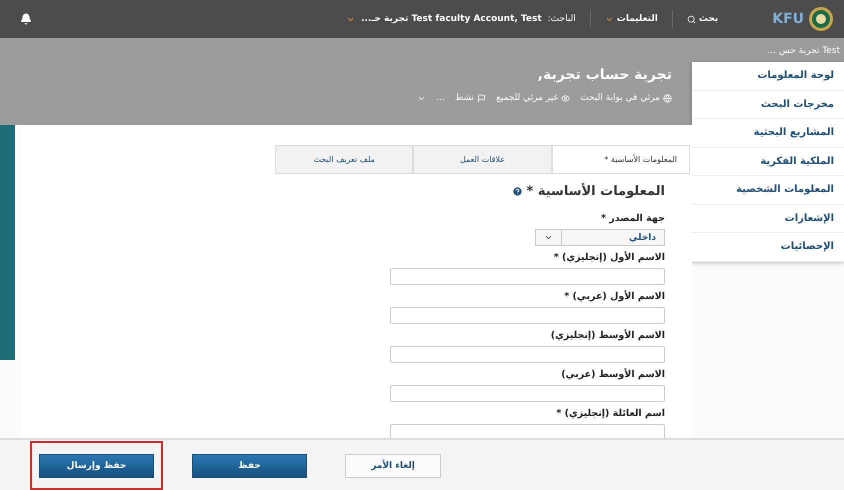 This screenshot has height=490, width=844. Describe the element at coordinates (768, 104) in the screenshot. I see `sidebar-item: مخرجات البحث` at that location.